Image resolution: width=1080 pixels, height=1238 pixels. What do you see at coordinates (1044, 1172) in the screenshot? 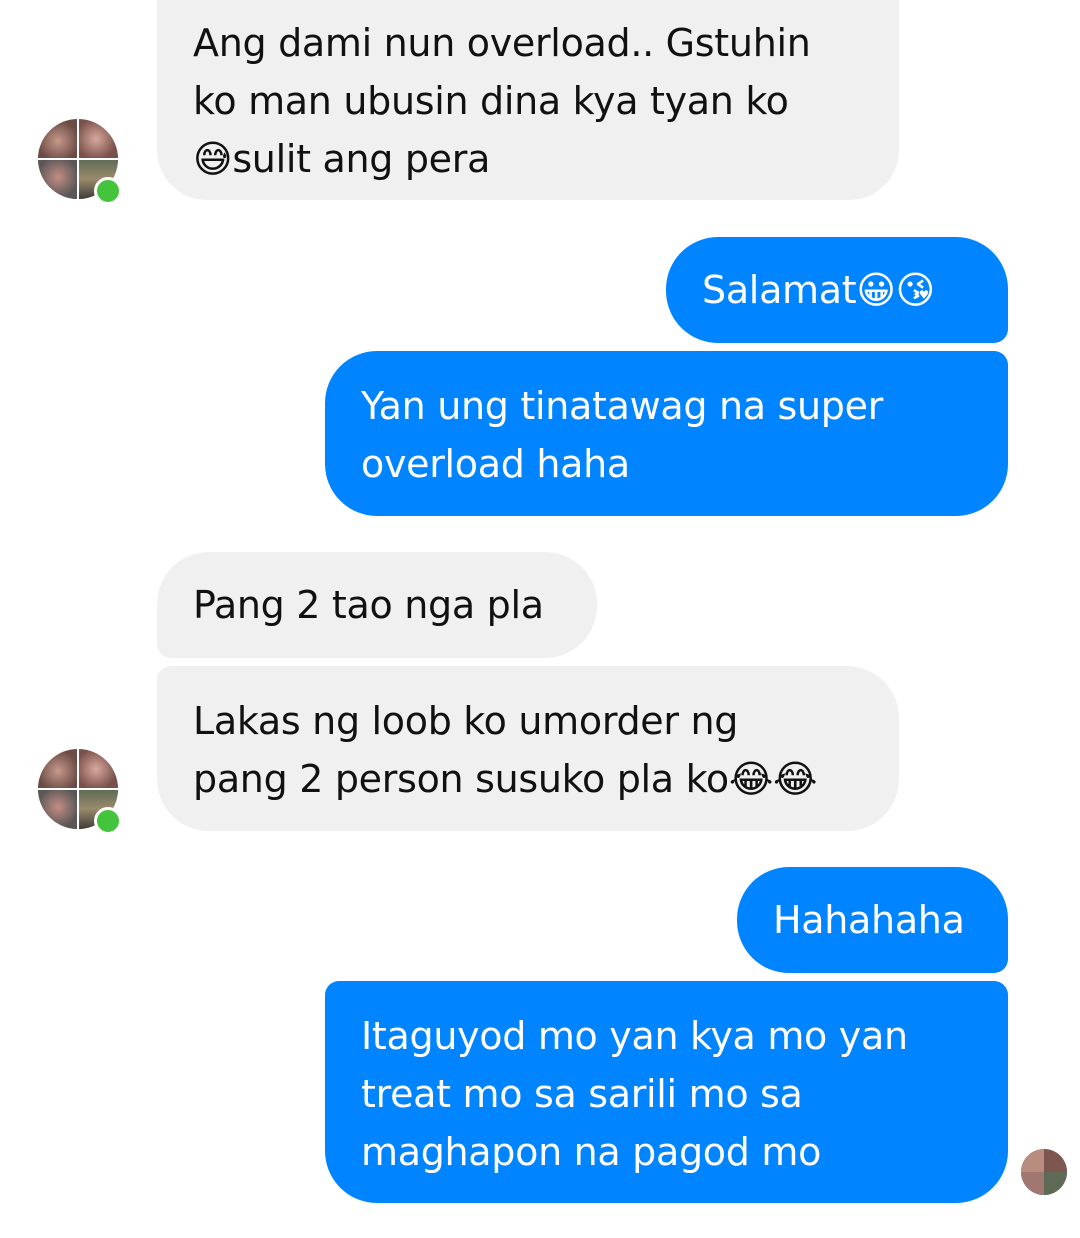
I see `seen-avatar-icon` at bounding box center [1044, 1172].